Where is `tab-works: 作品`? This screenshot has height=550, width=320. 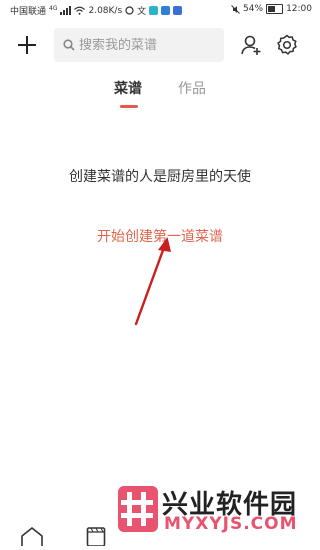
tab-works: 作品 is located at coordinates (192, 88).